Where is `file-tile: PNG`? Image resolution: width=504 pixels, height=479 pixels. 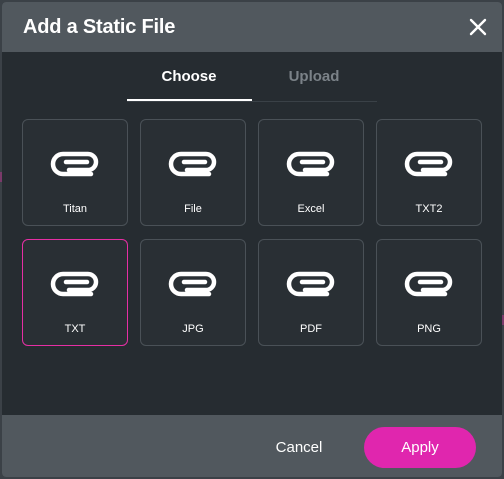 file-tile: PNG is located at coordinates (429, 292).